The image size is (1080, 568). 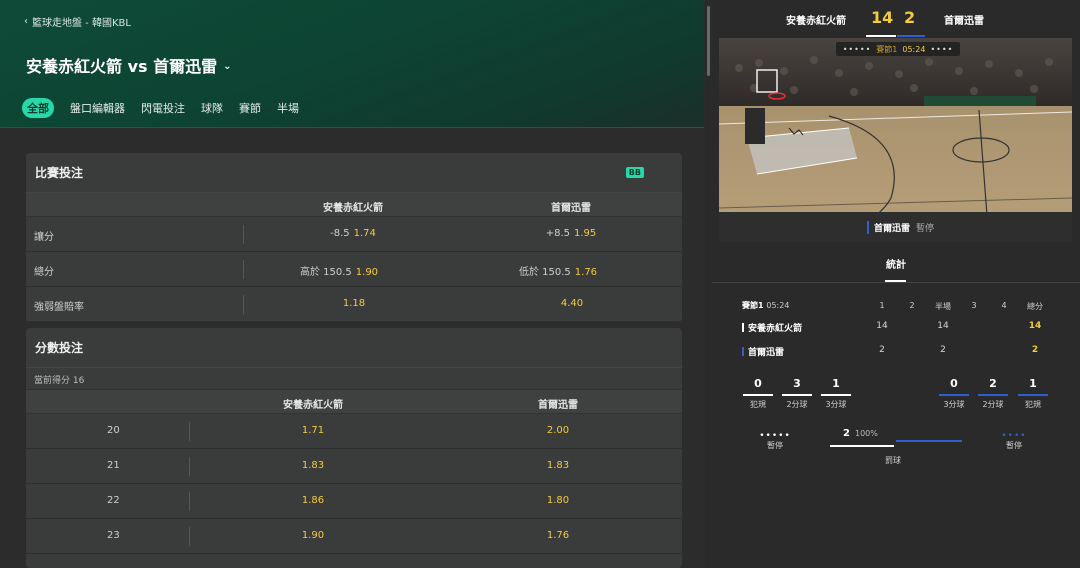 I want to click on away-q1: 2, so click(x=882, y=350).